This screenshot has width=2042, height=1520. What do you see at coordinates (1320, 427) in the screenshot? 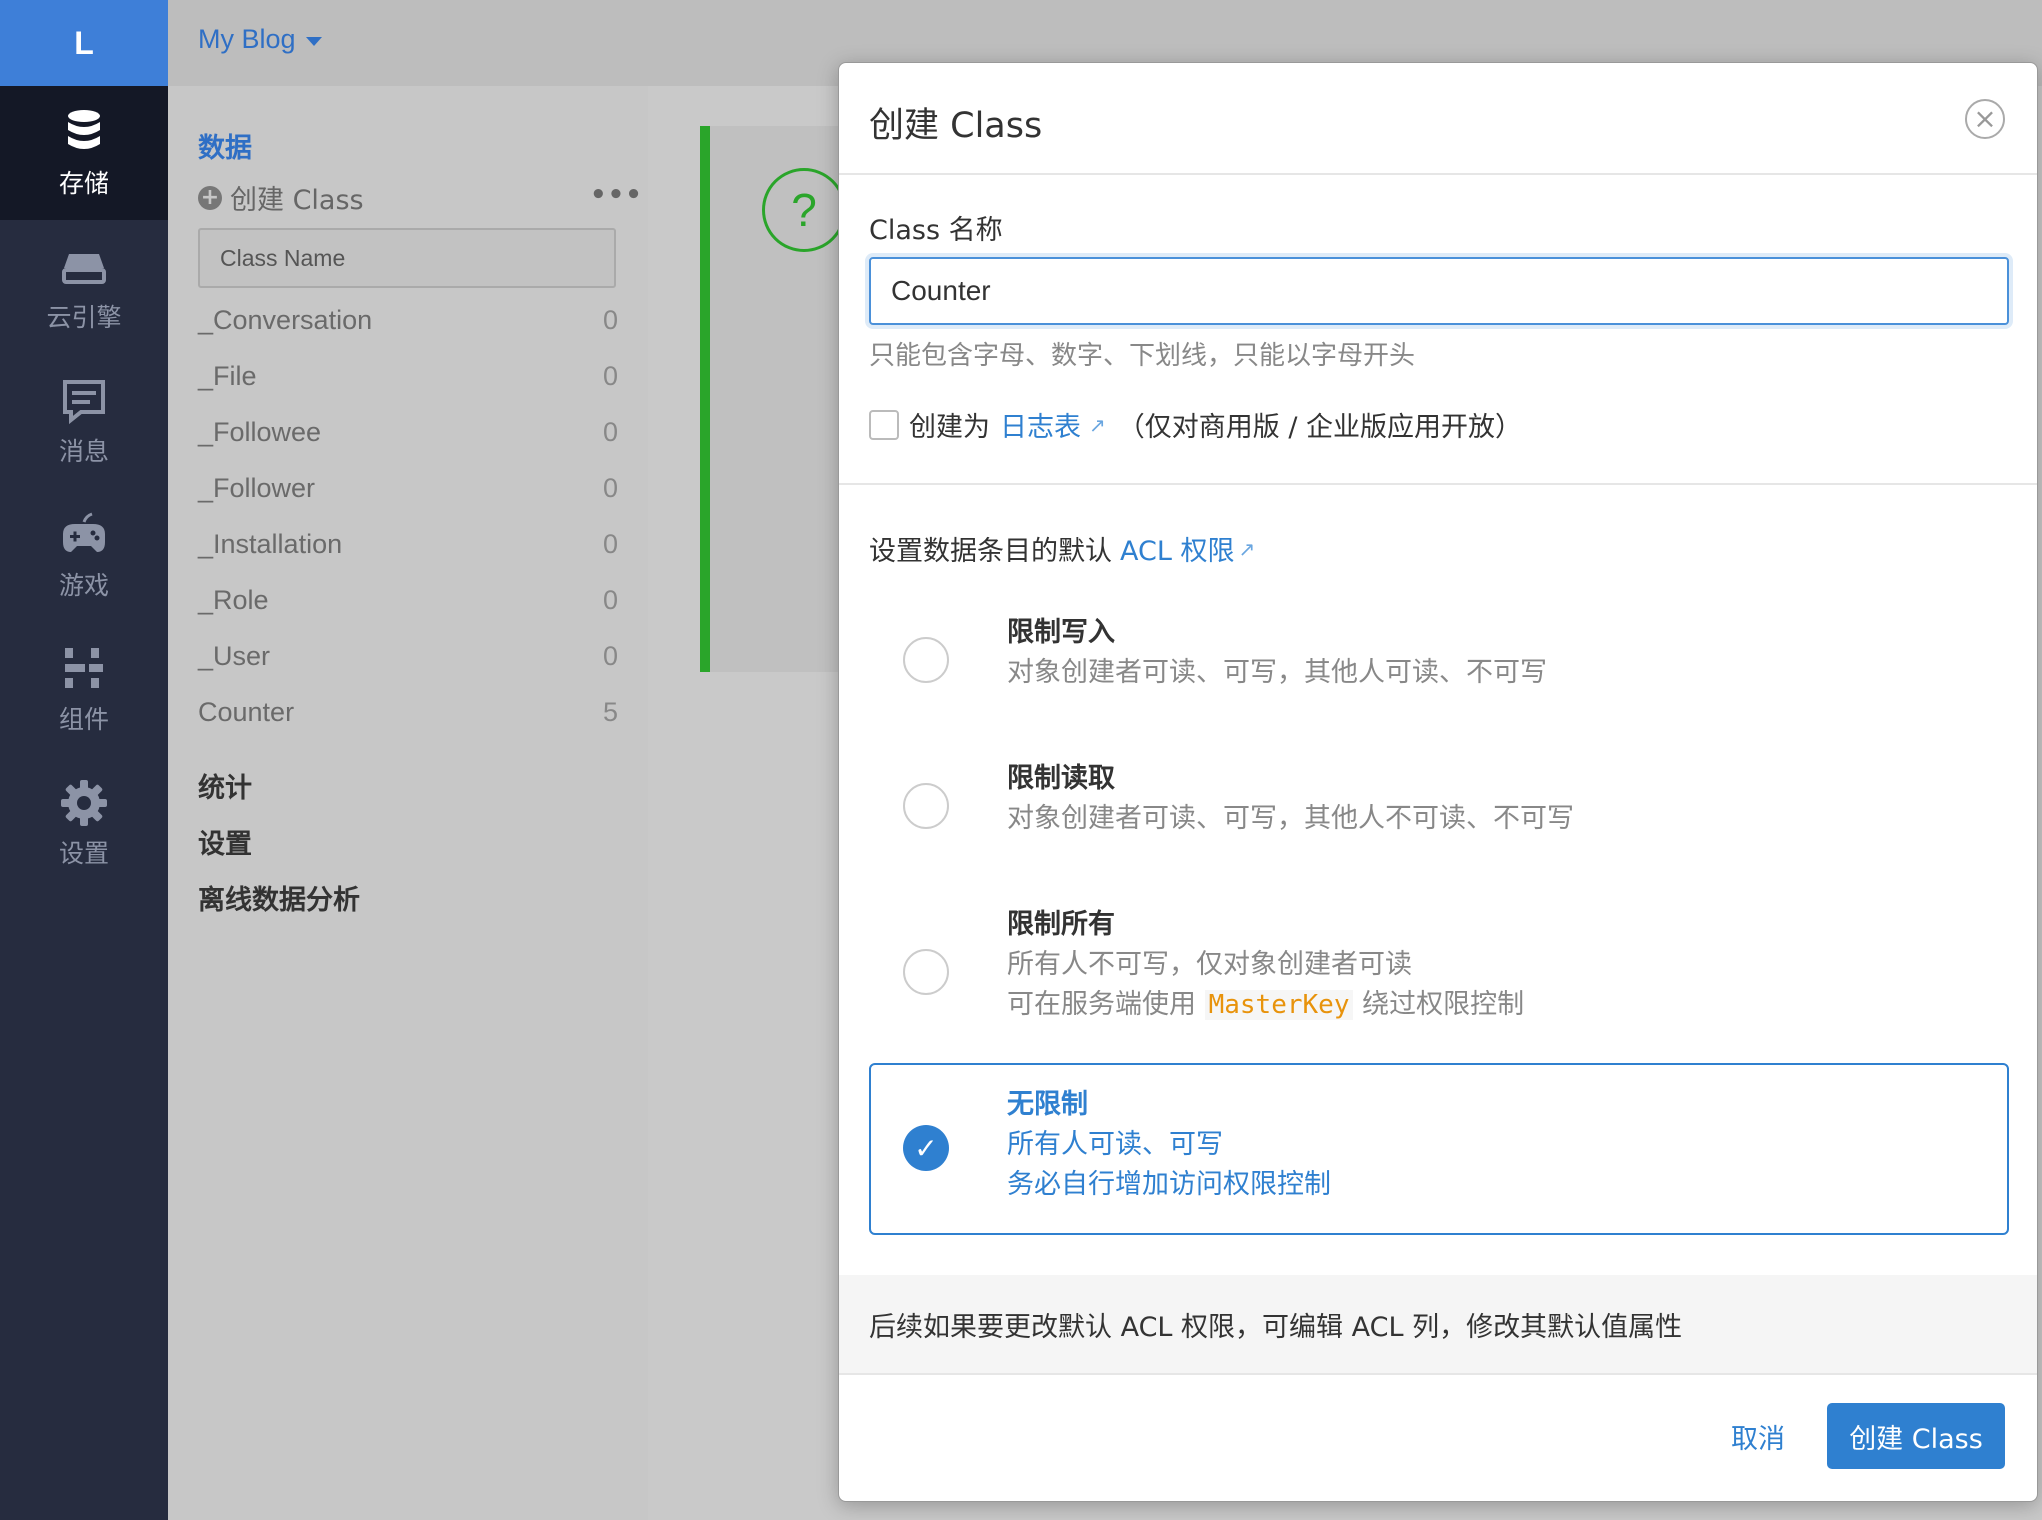
I see `log-table-note: （仅对商用版 / 企业版应用开放）` at bounding box center [1320, 427].